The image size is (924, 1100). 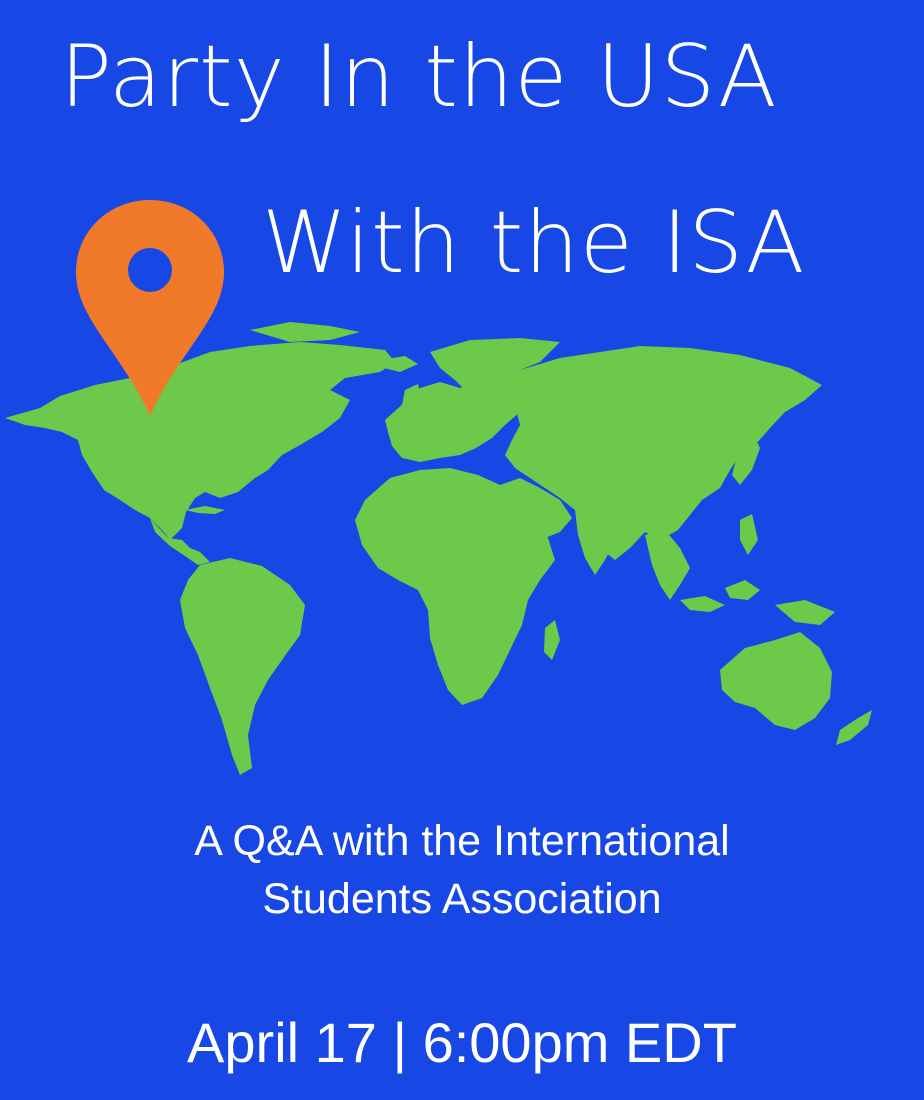 I want to click on india, so click(x=598, y=540).